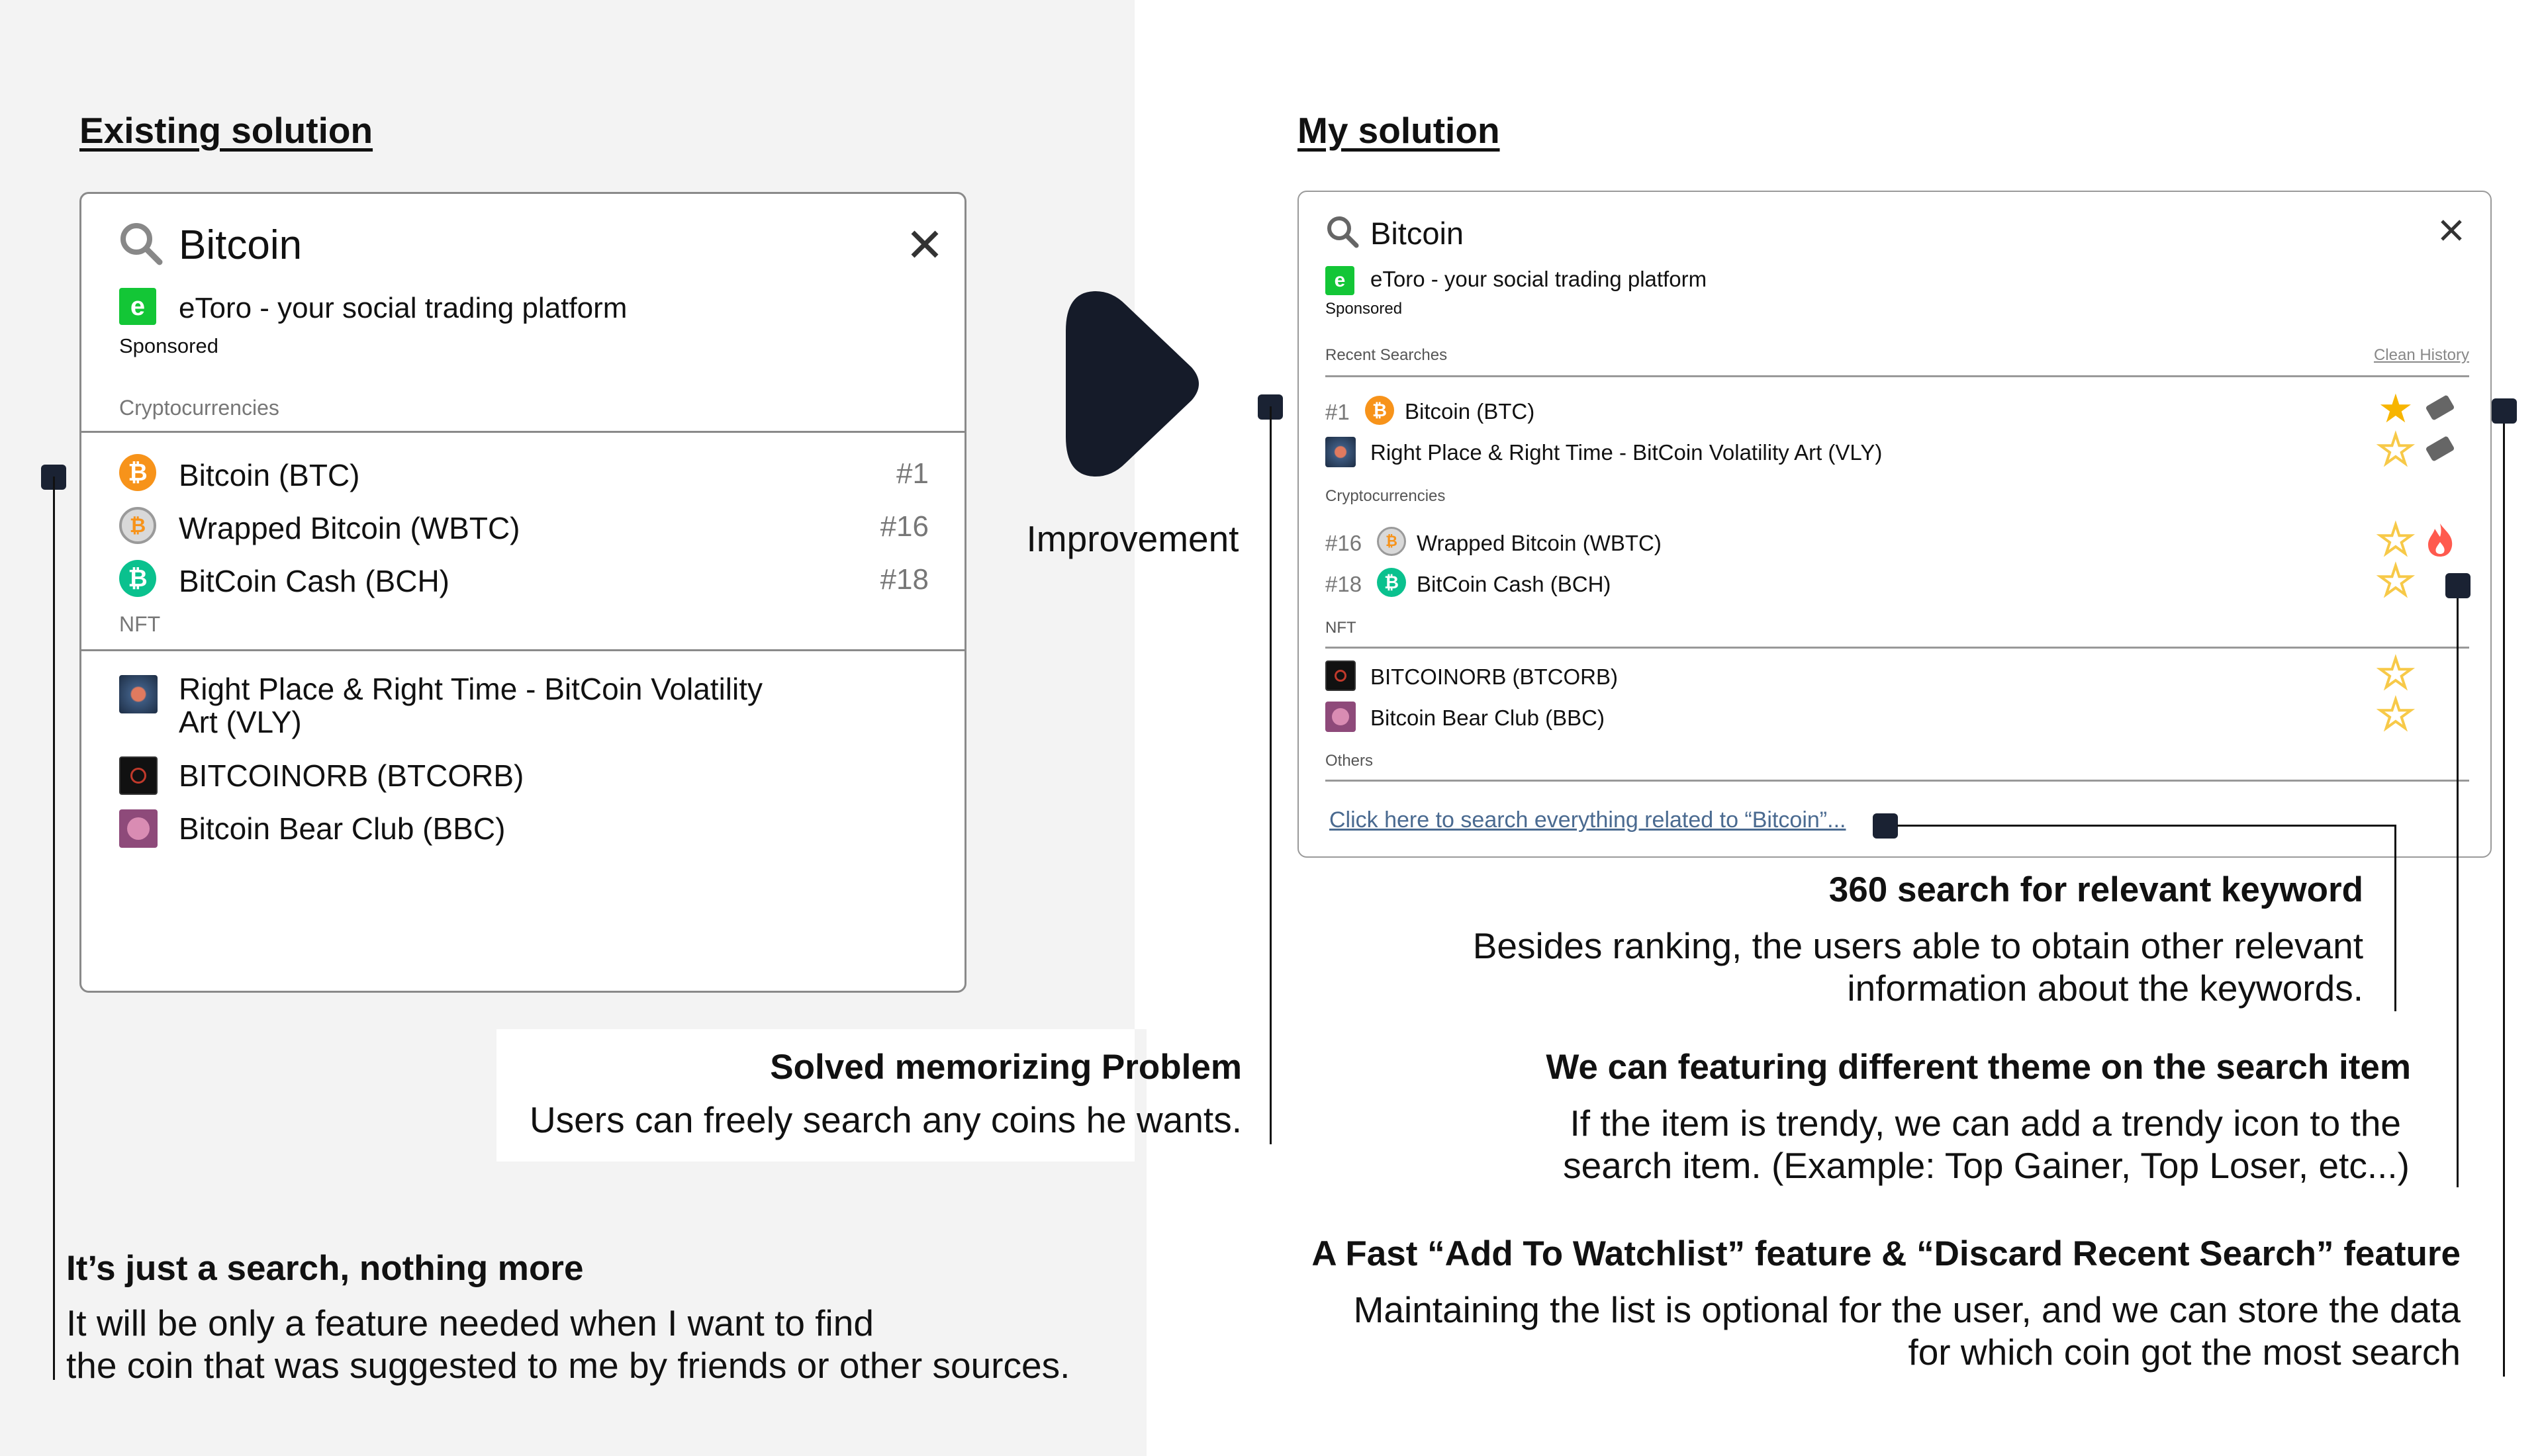 This screenshot has height=1456, width=2542. What do you see at coordinates (1133, 538) in the screenshot?
I see `improvement-label: Improvement` at bounding box center [1133, 538].